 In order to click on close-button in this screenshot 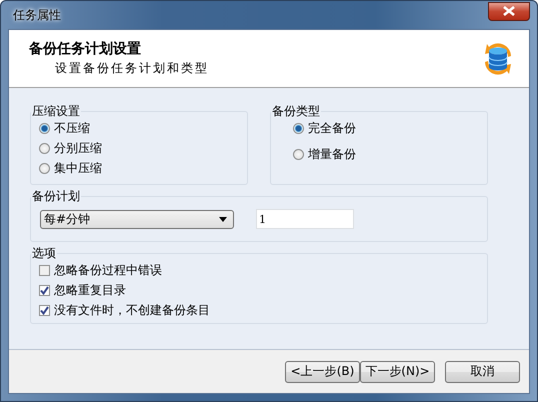, I will do `click(509, 11)`.